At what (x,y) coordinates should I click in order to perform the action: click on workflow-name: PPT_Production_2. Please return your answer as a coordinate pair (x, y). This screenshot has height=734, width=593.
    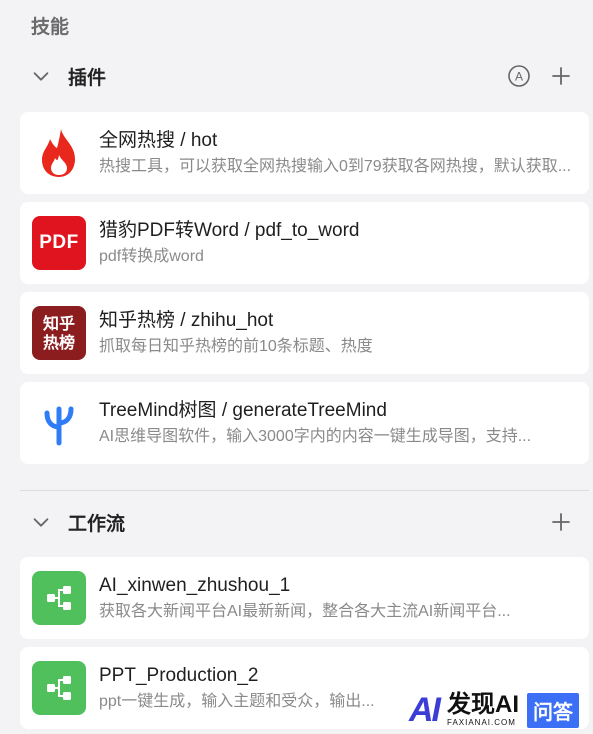
    Looking at the image, I should click on (179, 675).